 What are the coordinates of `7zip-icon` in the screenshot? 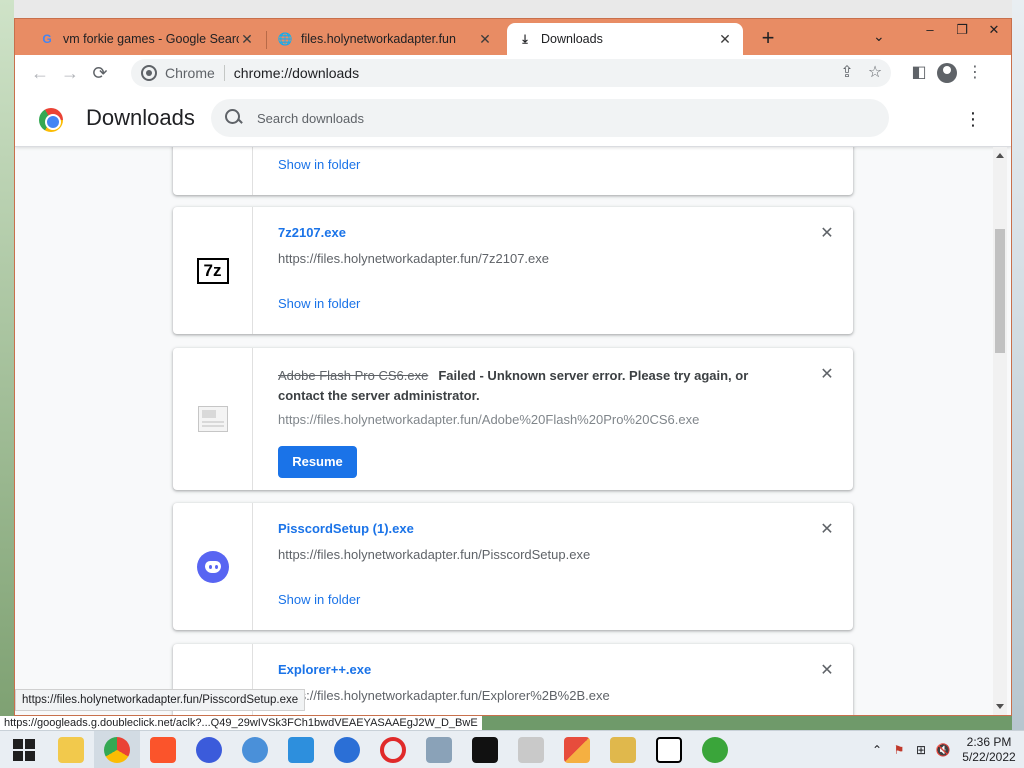 It's located at (669, 749).